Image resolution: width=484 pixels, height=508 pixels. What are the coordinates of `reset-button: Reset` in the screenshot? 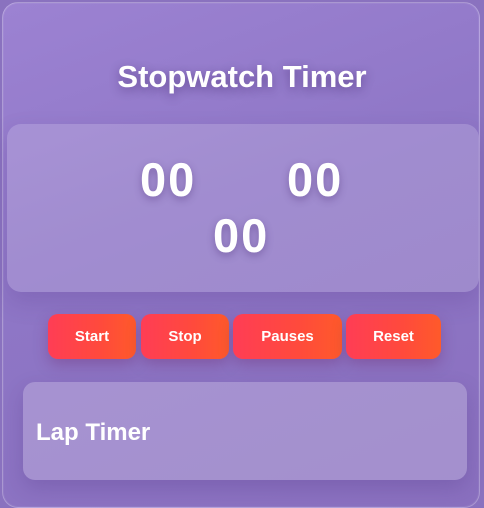 It's located at (393, 336).